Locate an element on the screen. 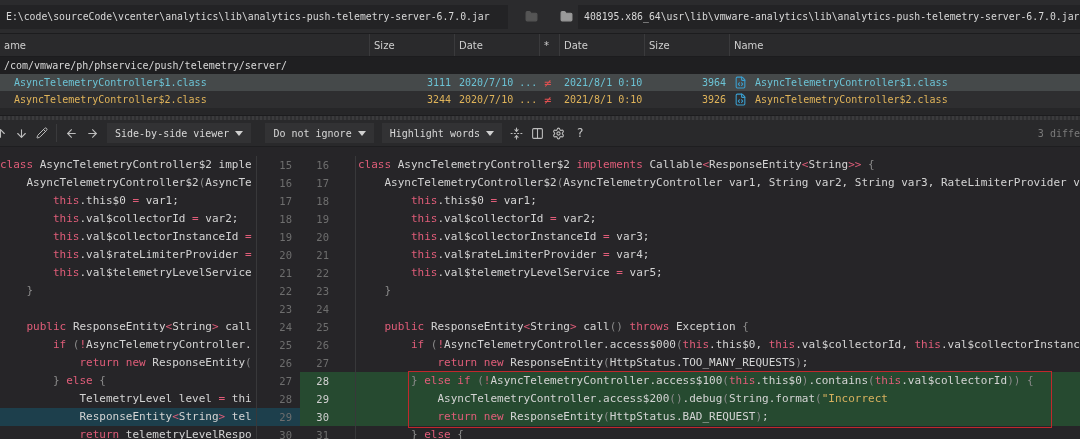 Image resolution: width=1080 pixels, height=439 pixels. pencil-icon is located at coordinates (42, 133).